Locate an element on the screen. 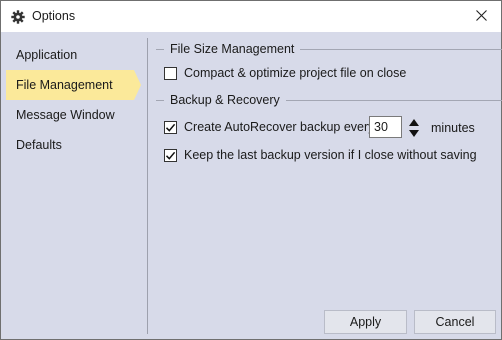 The image size is (502, 340). close-button is located at coordinates (481, 16).